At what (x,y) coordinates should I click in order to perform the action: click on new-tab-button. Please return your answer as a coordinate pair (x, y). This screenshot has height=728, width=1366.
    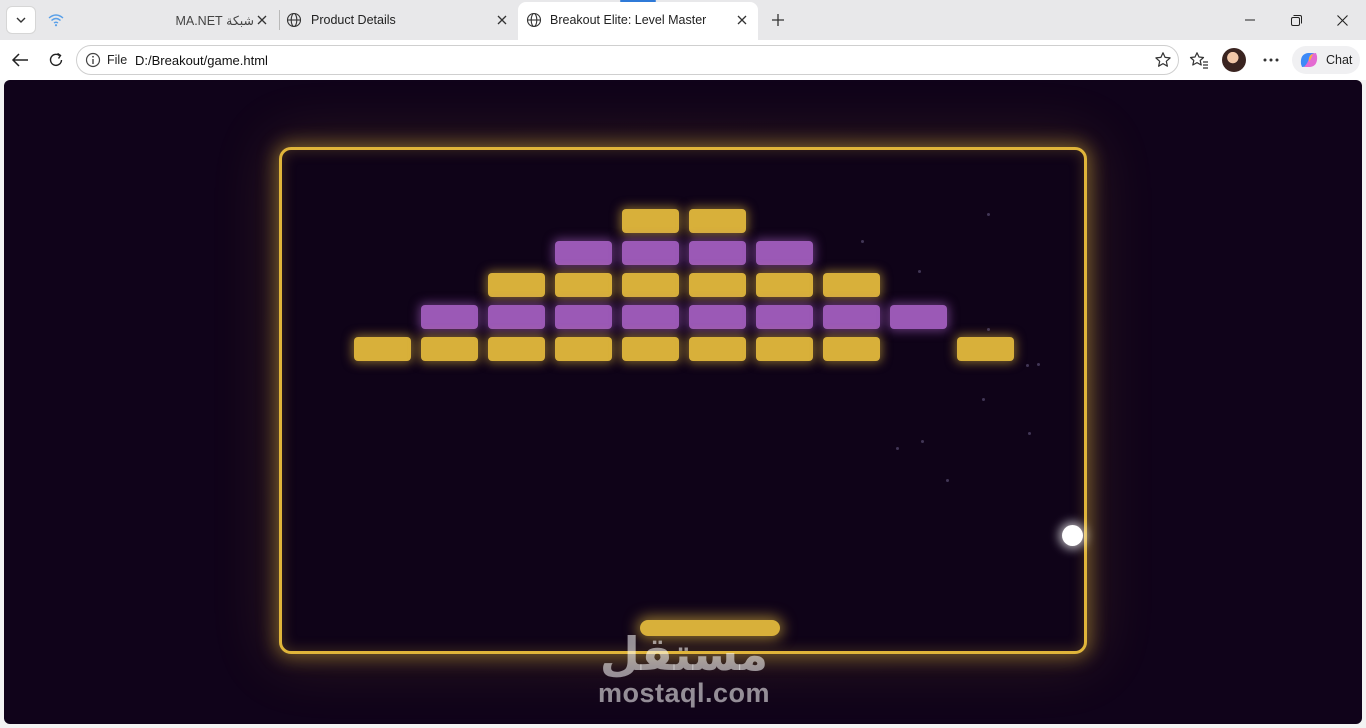
    Looking at the image, I should click on (778, 20).